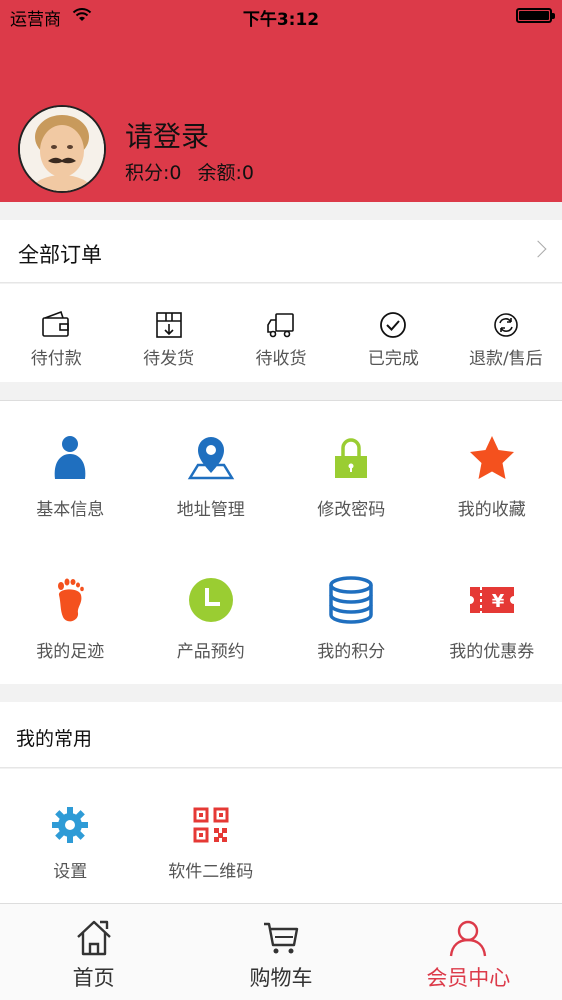 This screenshot has width=562, height=1000. I want to click on tab-label: 购物车, so click(281, 978).